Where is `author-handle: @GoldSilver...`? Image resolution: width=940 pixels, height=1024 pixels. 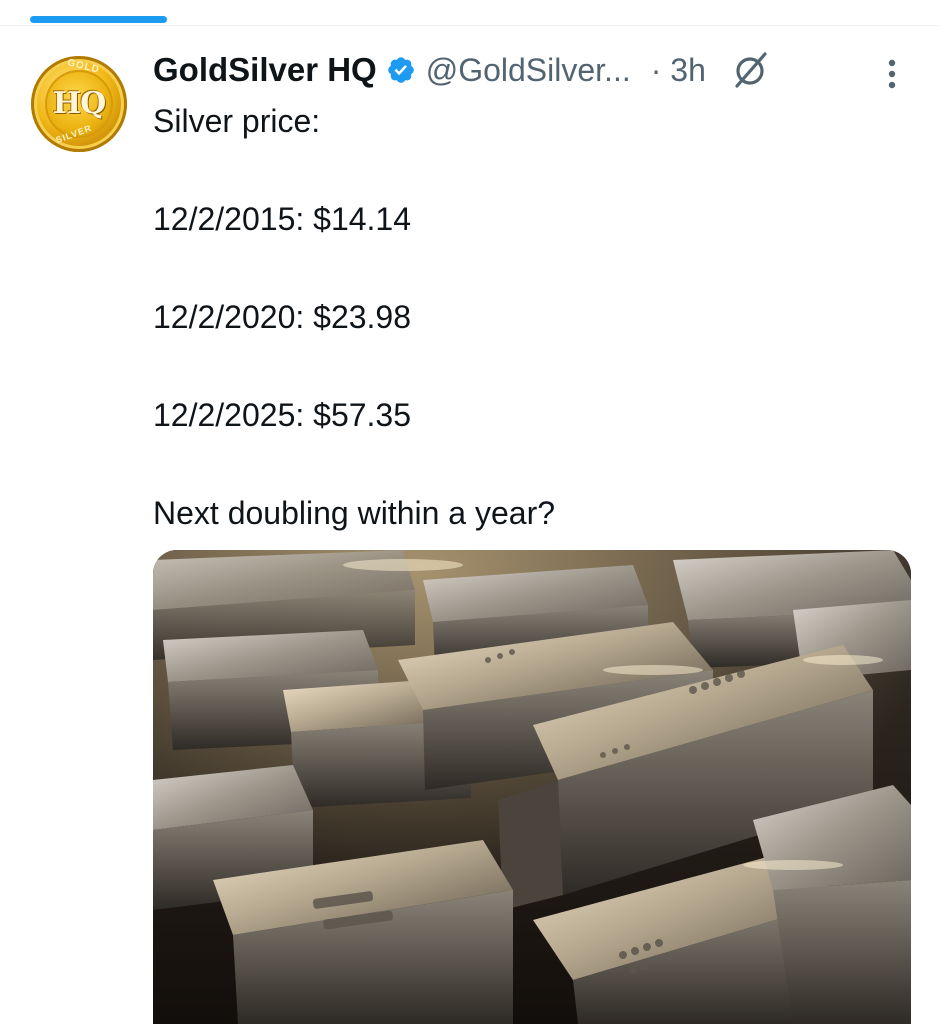 author-handle: @GoldSilver... is located at coordinates (528, 70).